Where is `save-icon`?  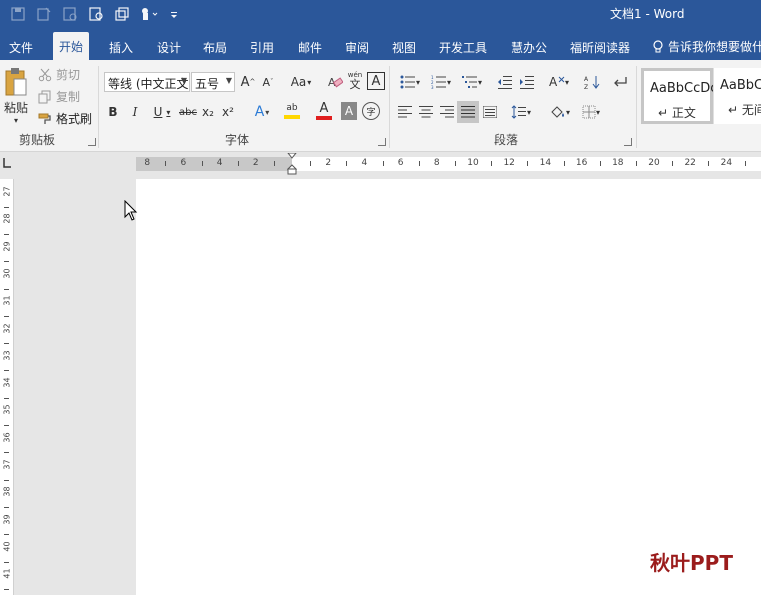 save-icon is located at coordinates (18, 14).